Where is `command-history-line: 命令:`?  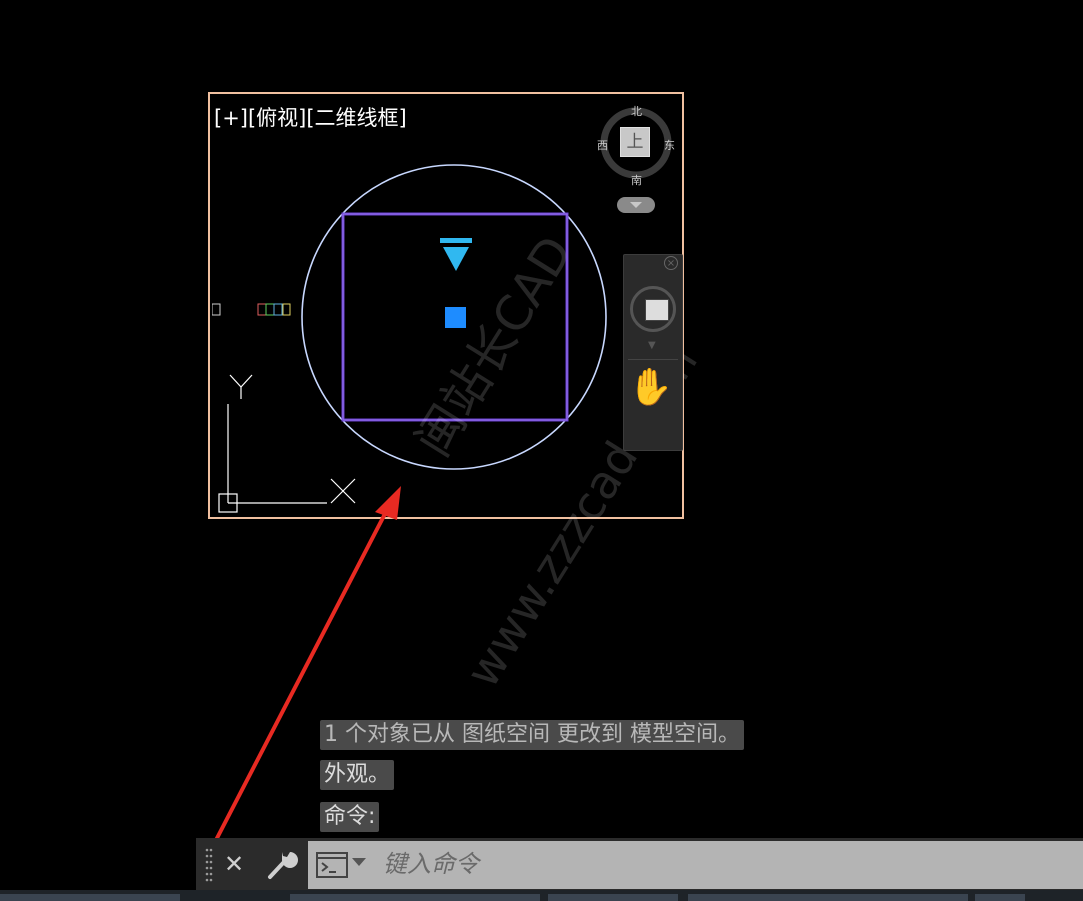 command-history-line: 命令: is located at coordinates (350, 817).